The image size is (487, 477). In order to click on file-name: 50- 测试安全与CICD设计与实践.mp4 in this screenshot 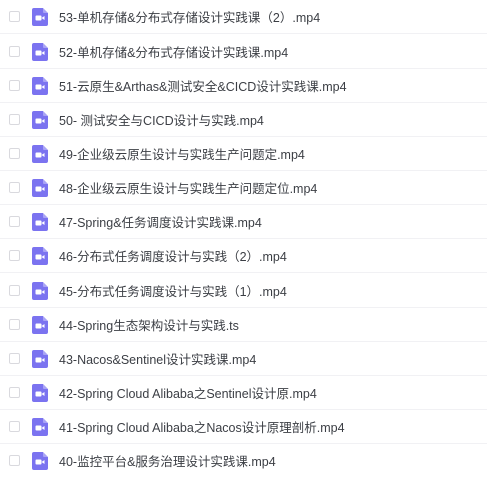, I will do `click(161, 119)`.